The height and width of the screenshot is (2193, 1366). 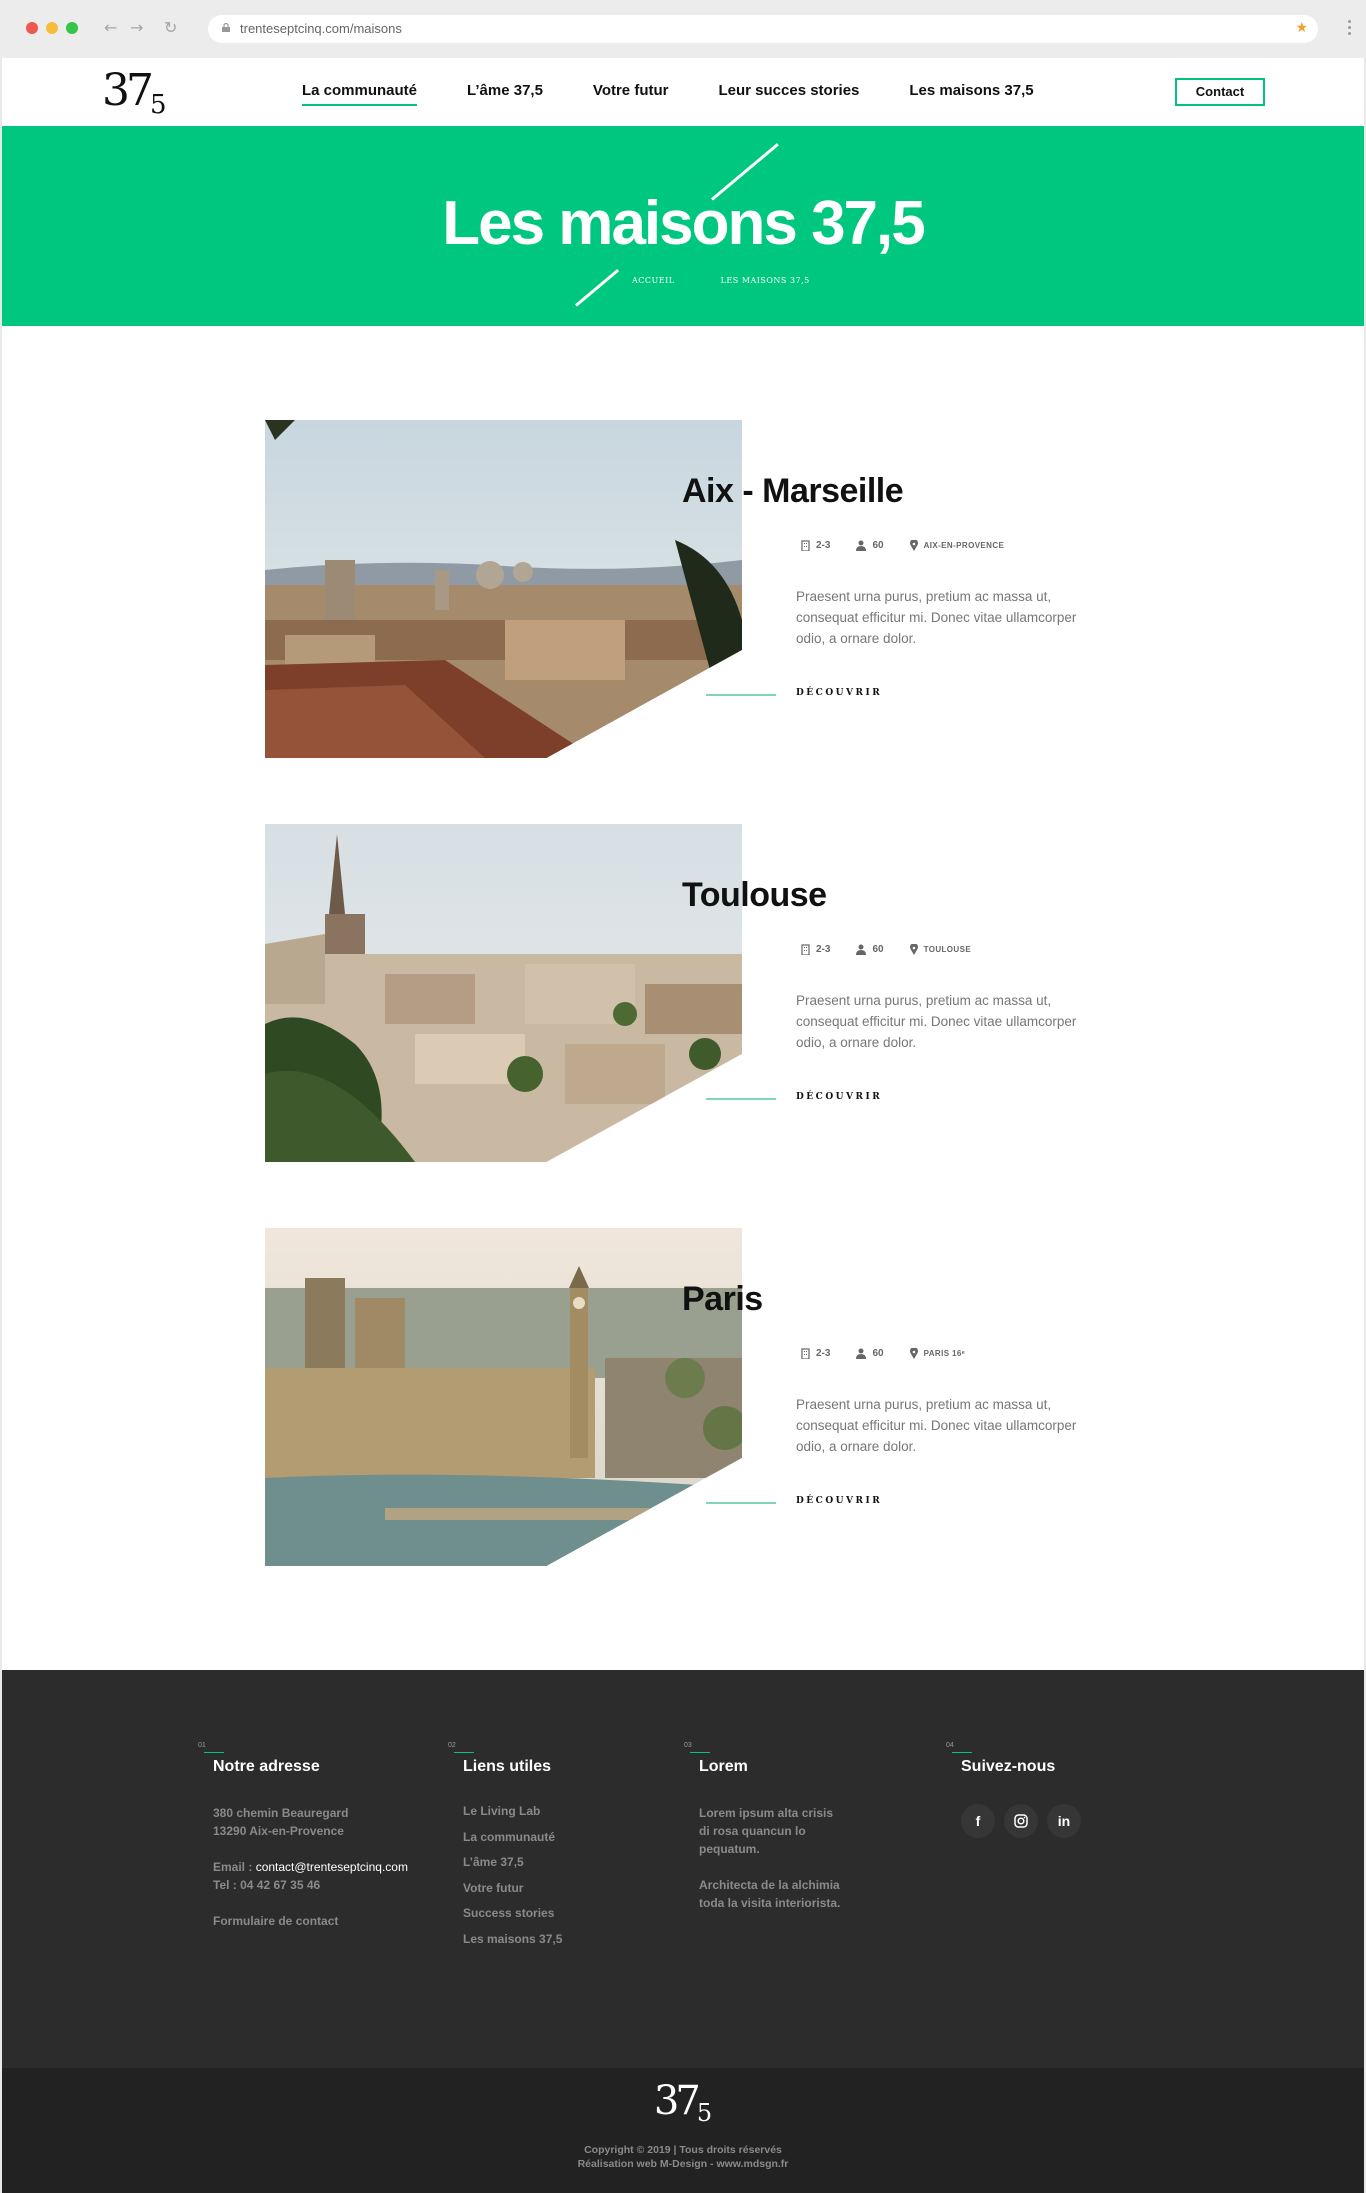 I want to click on house-title: Paris, so click(x=722, y=1299).